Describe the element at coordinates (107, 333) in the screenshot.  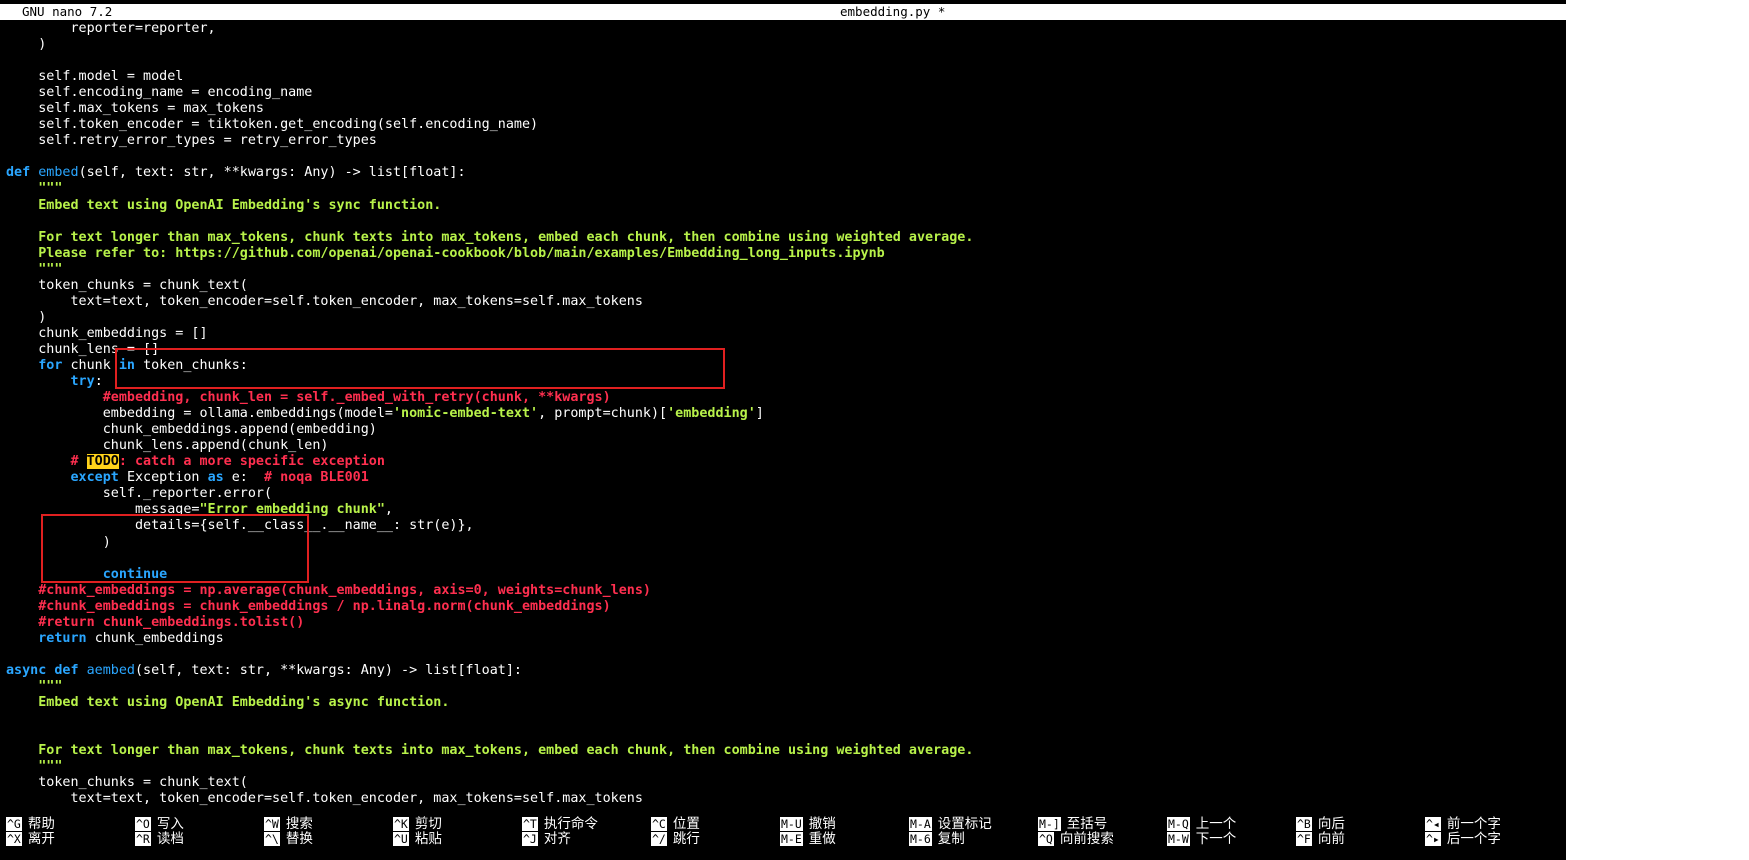
I see `code-token: chunk_embeddings = []` at that location.